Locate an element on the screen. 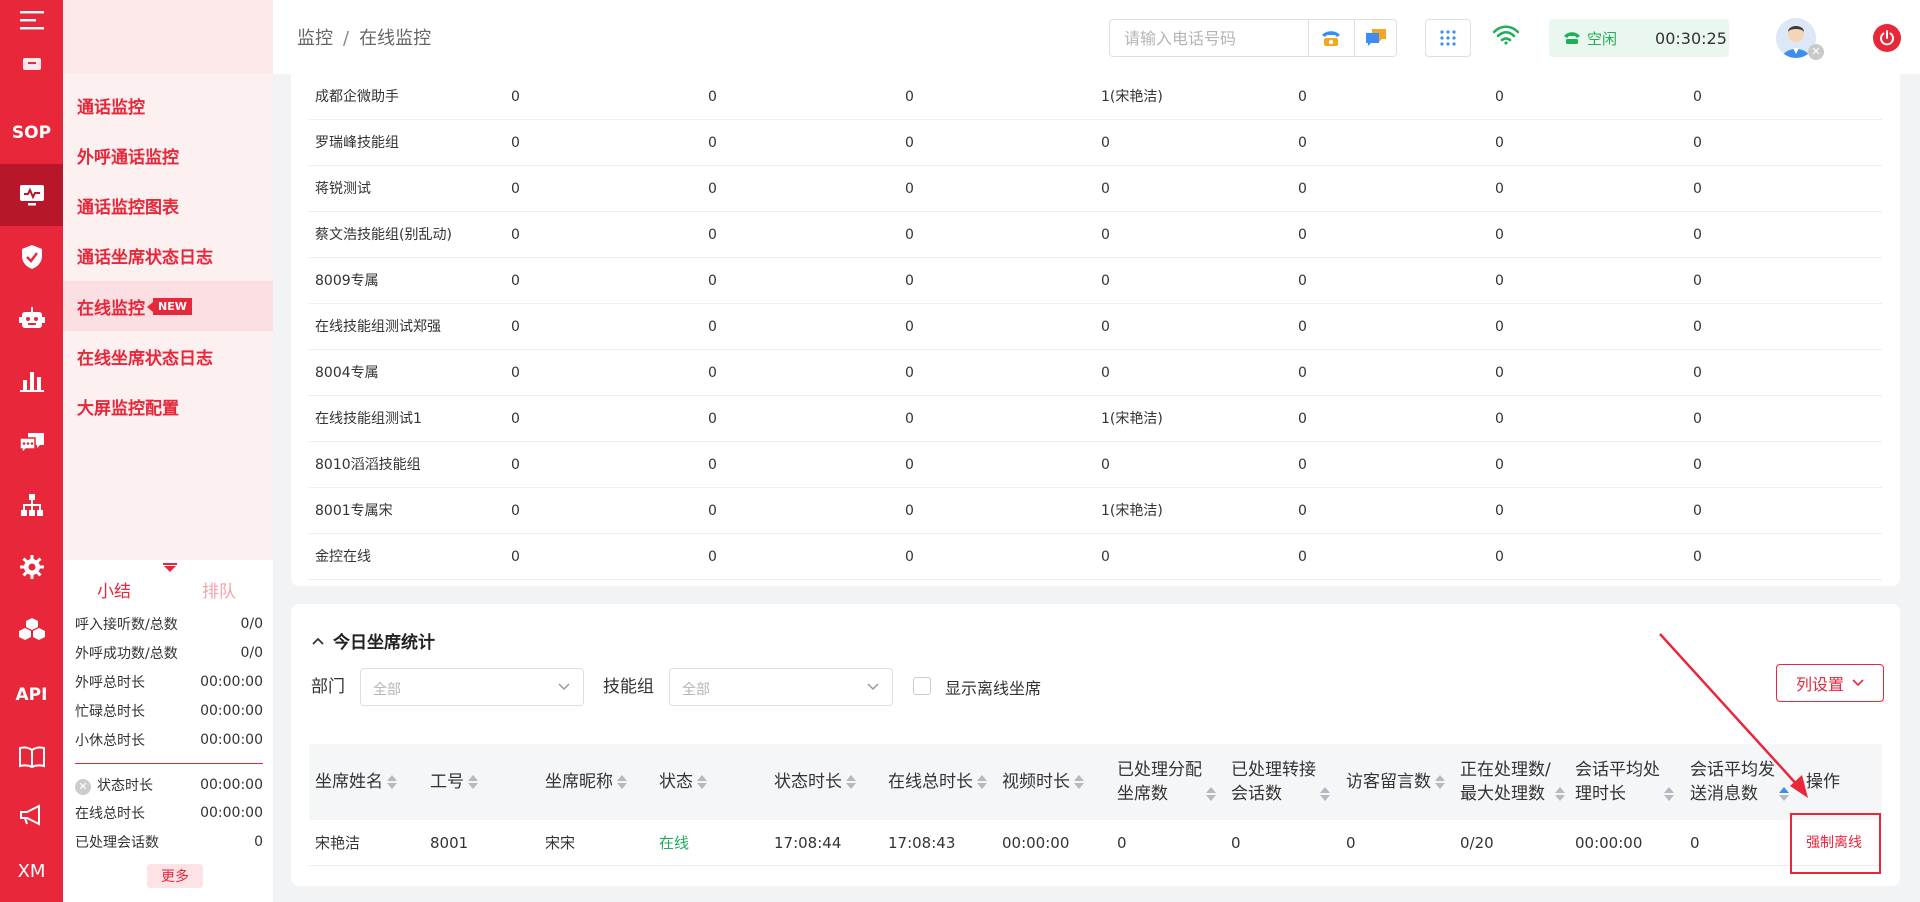 This screenshot has width=1920, height=902. menu-item-online-agent-log: 在线坐席状态日志 is located at coordinates (168, 356).